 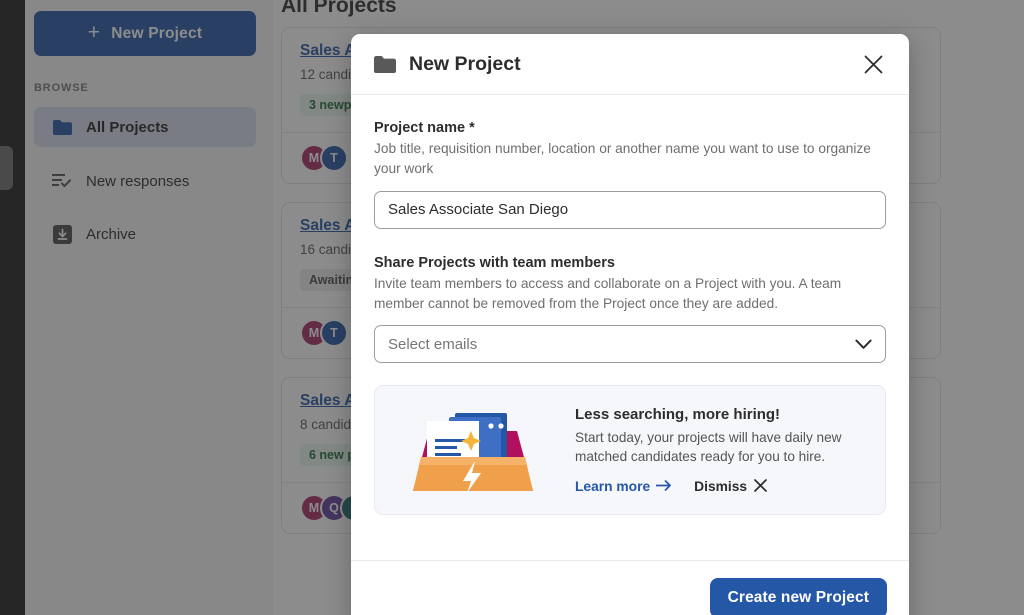 I want to click on learn-more-link: Learn more, so click(x=623, y=486).